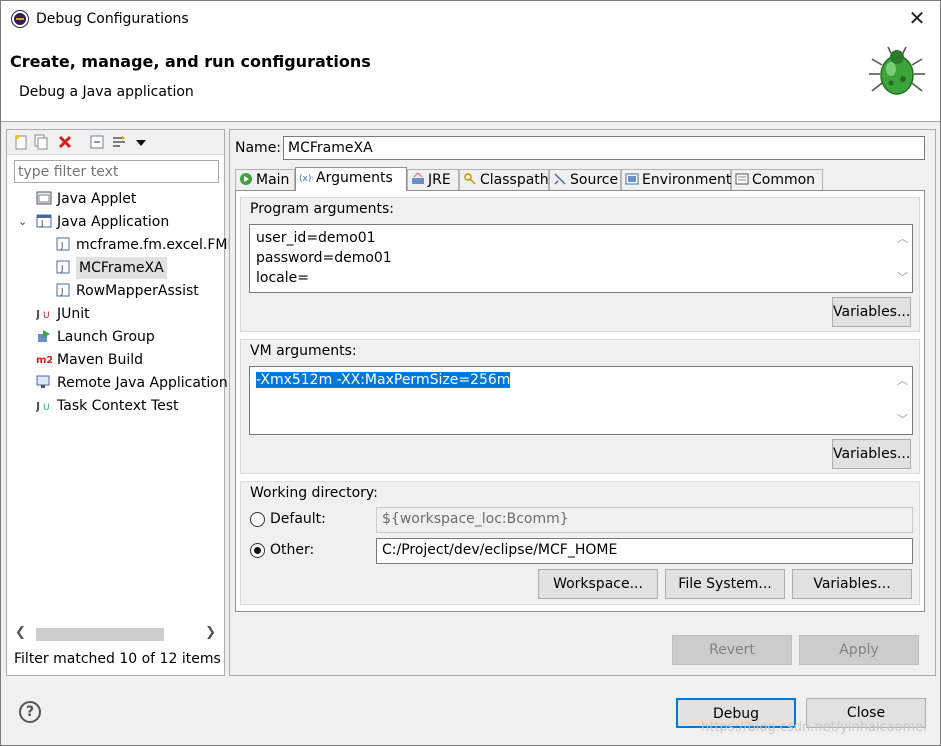  I want to click on java-applet-icon, so click(44, 198).